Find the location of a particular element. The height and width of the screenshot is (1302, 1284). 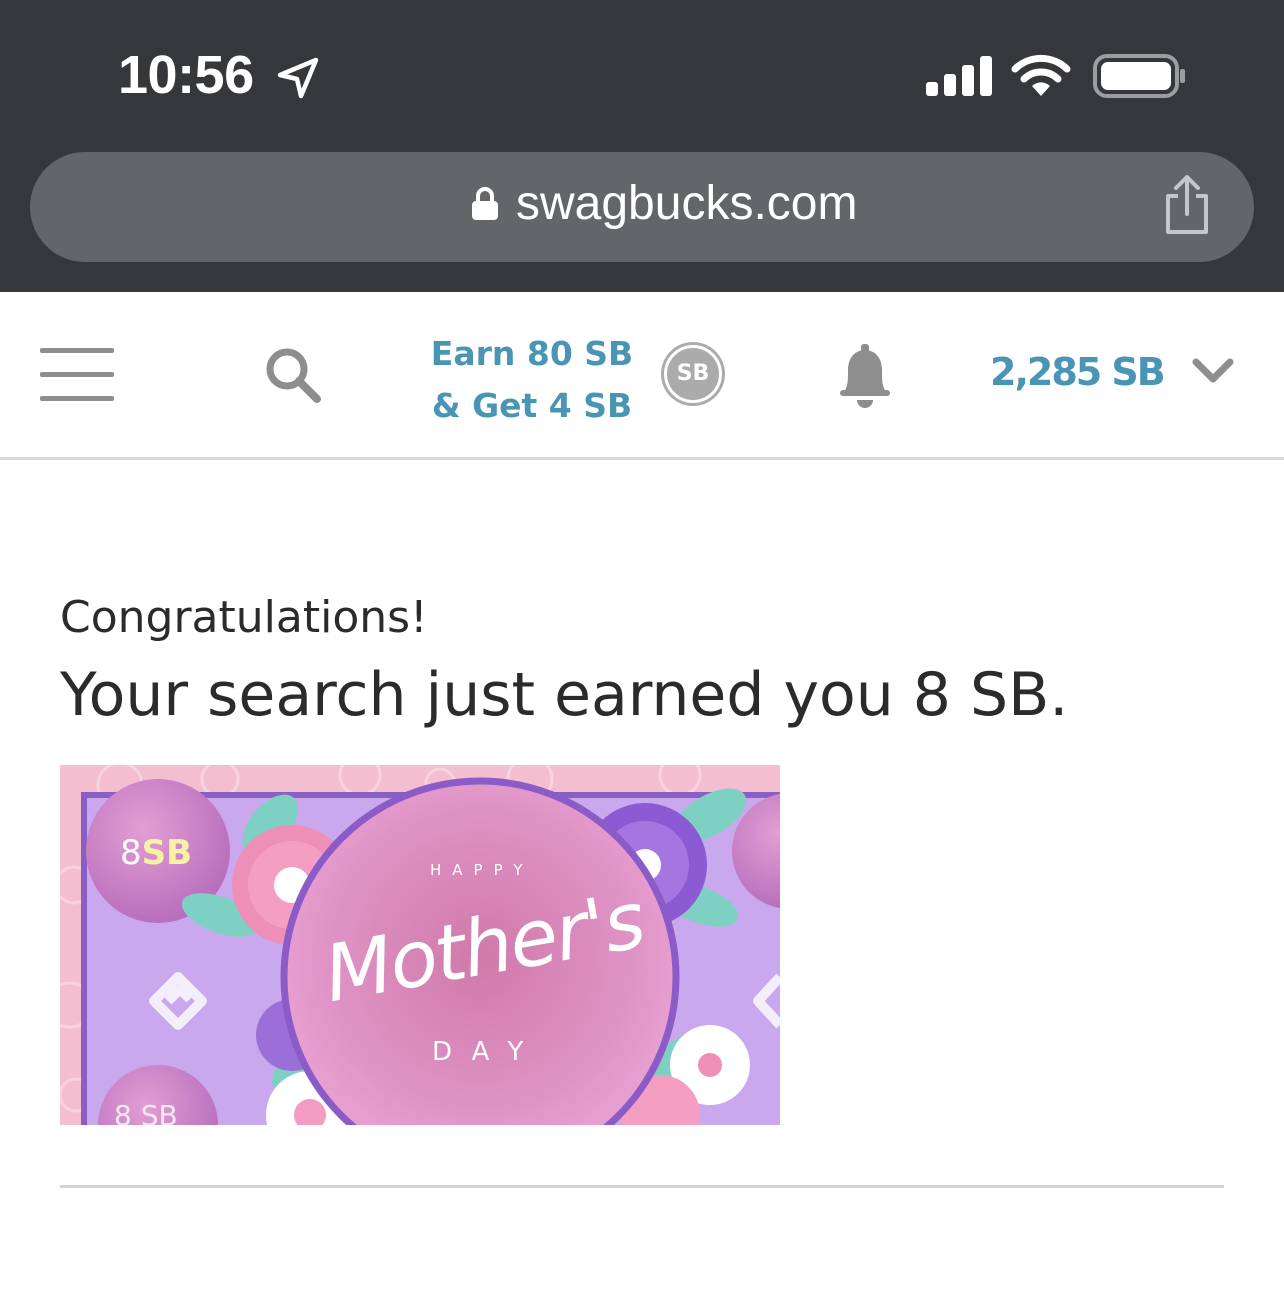

battery-icon is located at coordinates (1139, 76).